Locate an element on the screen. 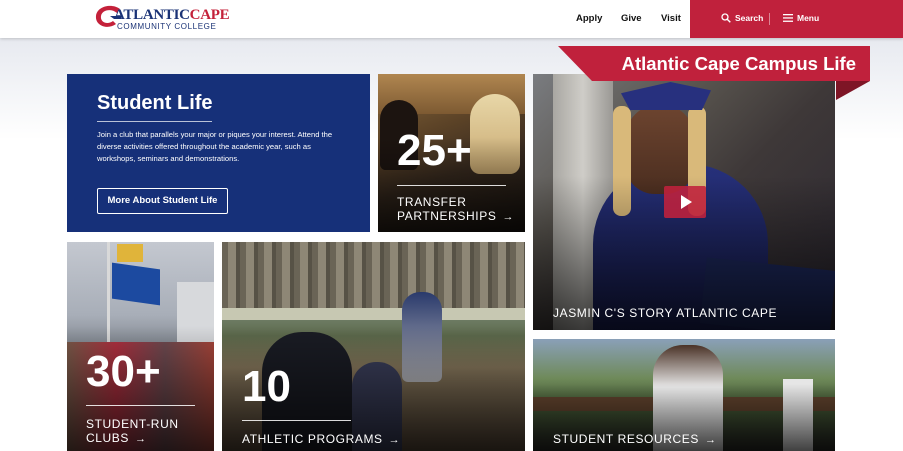 Image resolution: width=903 pixels, height=451 pixels. hamburger-icon is located at coordinates (788, 18).